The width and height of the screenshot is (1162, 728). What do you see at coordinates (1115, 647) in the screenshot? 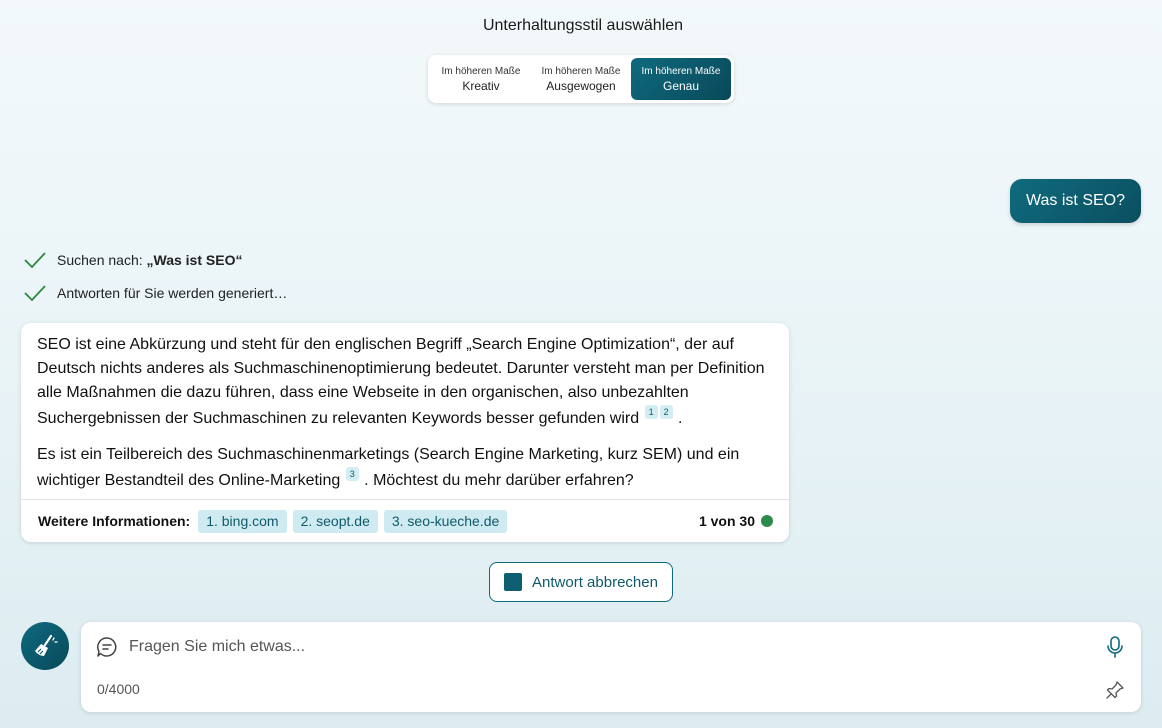
I see `microphone-icon` at bounding box center [1115, 647].